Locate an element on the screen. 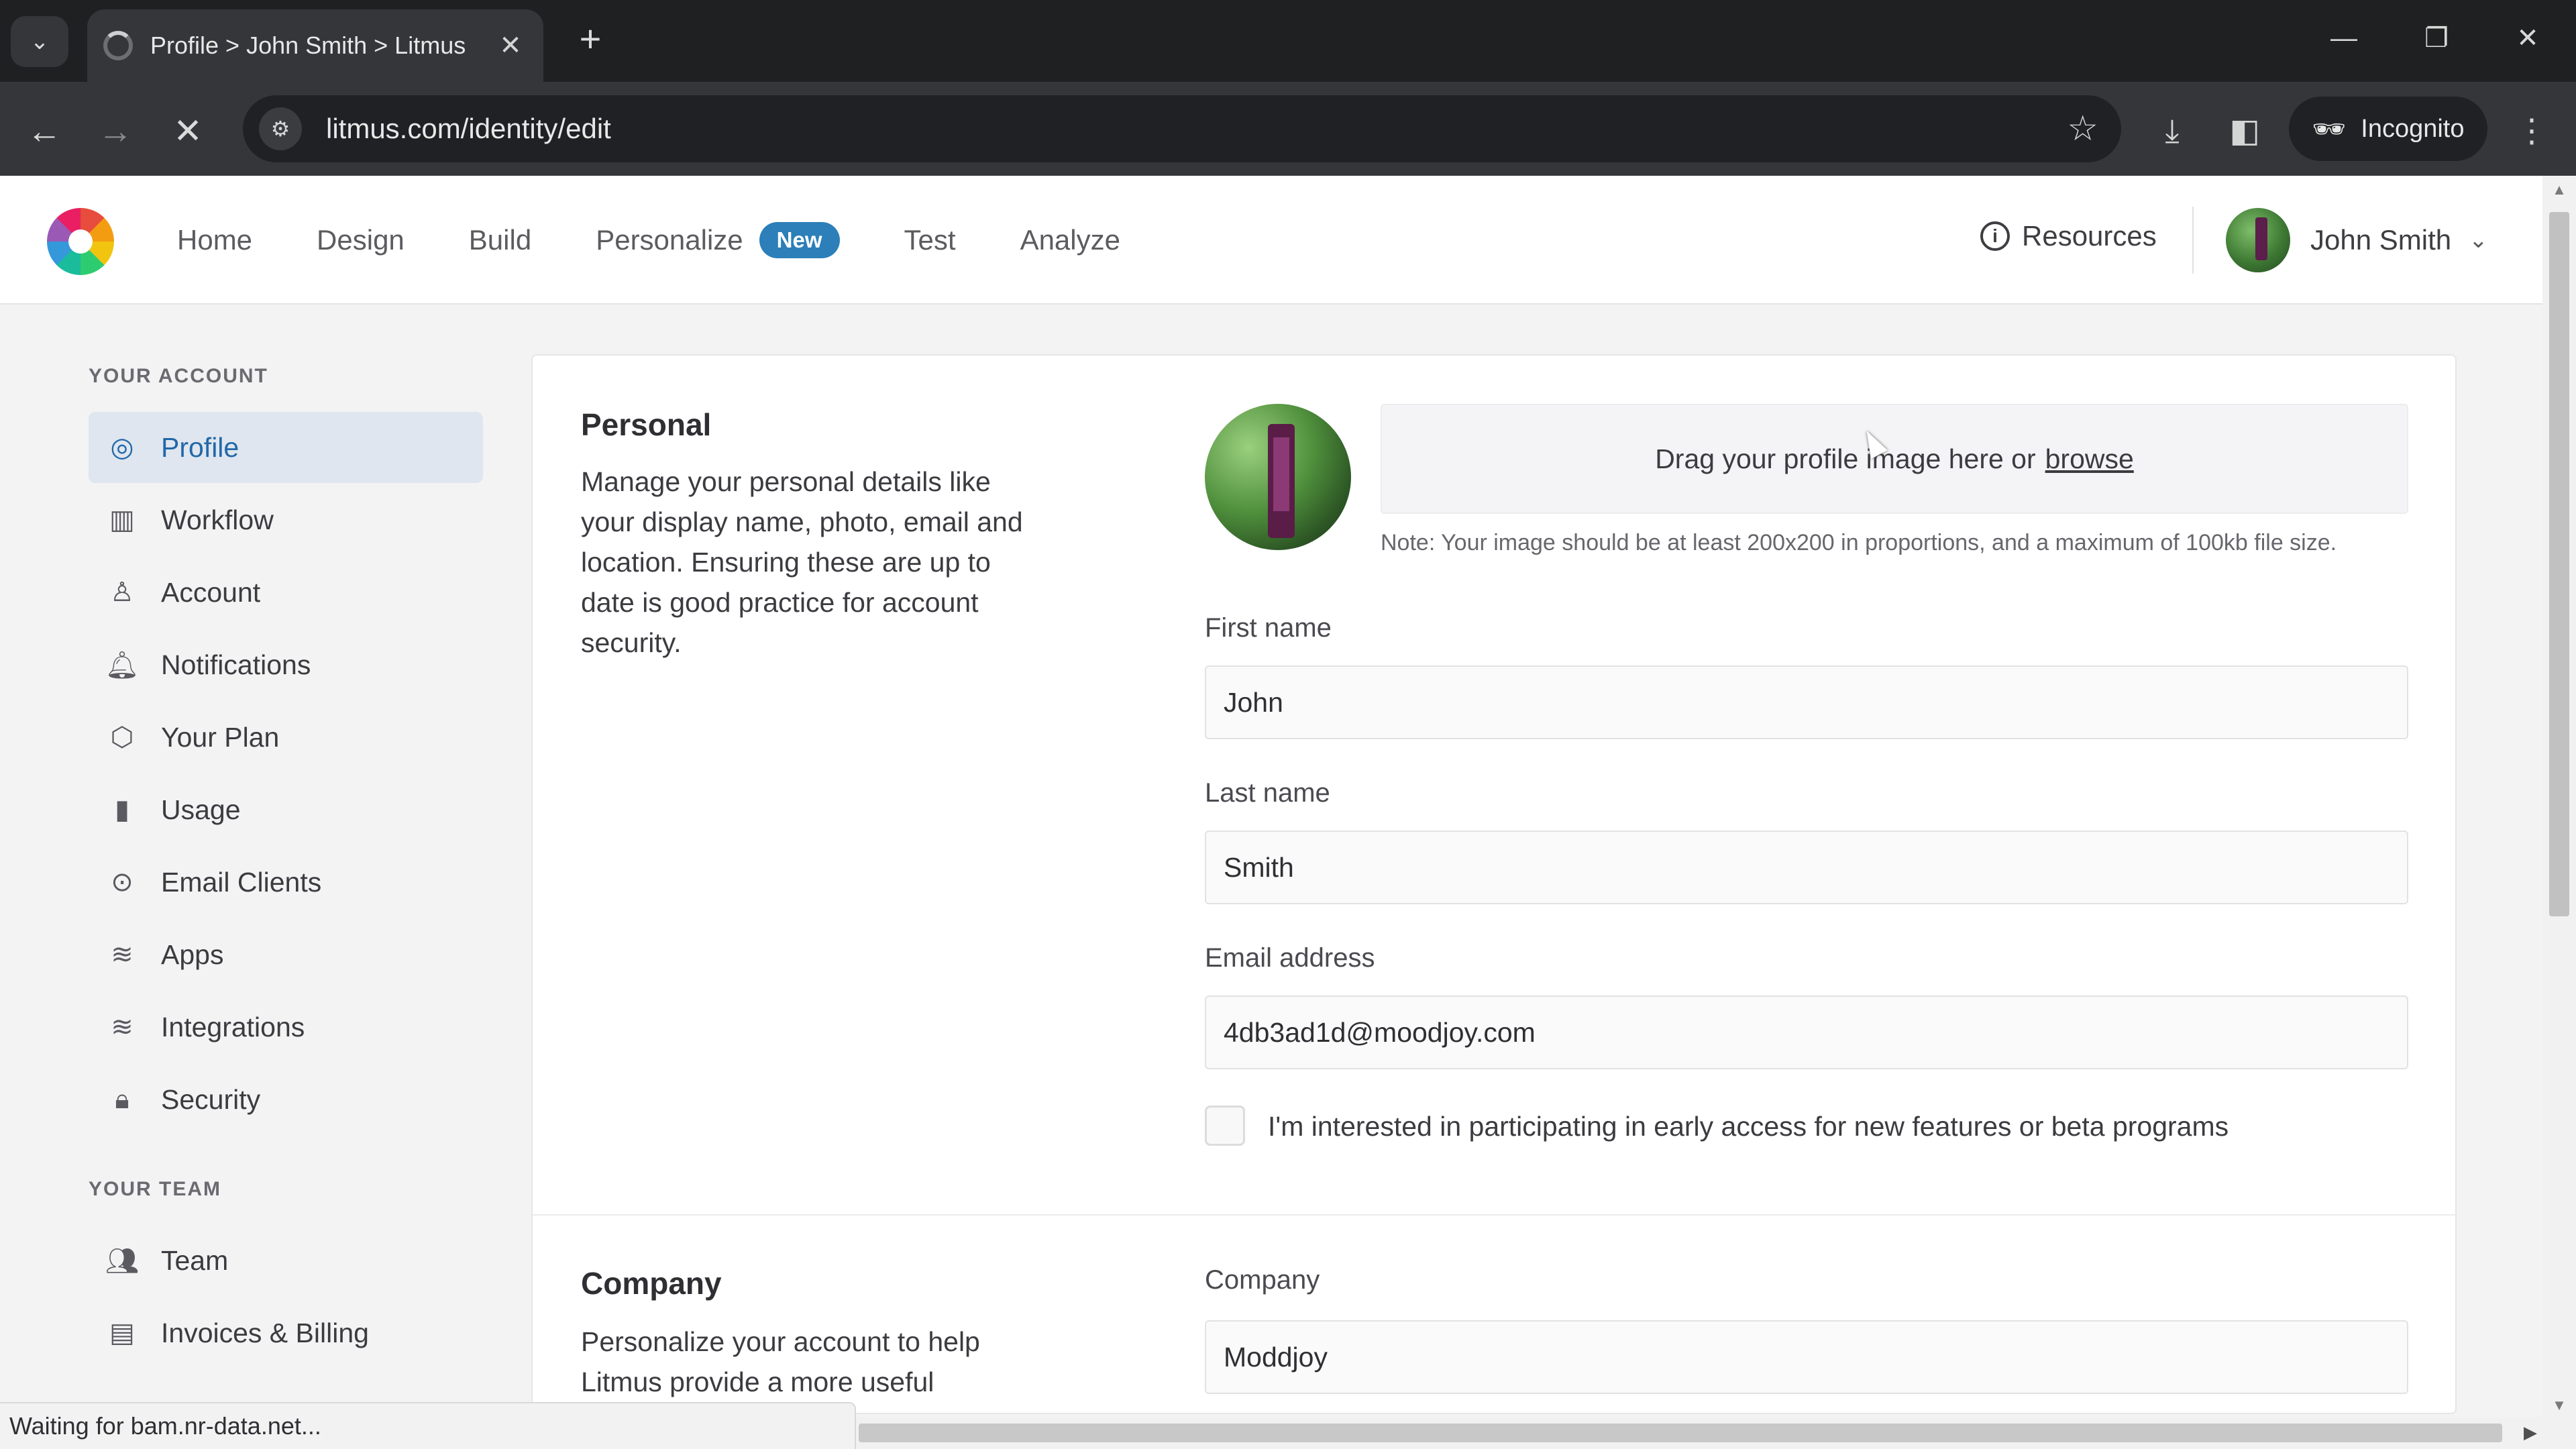  sidebar-item-usage: ▮ Usage is located at coordinates (286, 809).